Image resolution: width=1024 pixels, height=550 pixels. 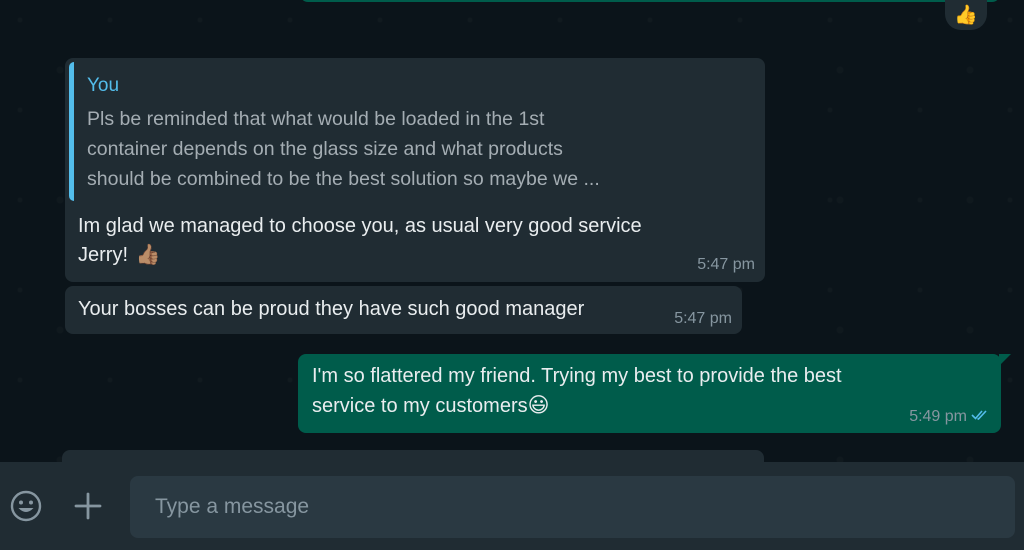 I want to click on previous-outgoing-message, so click(x=650, y=1).